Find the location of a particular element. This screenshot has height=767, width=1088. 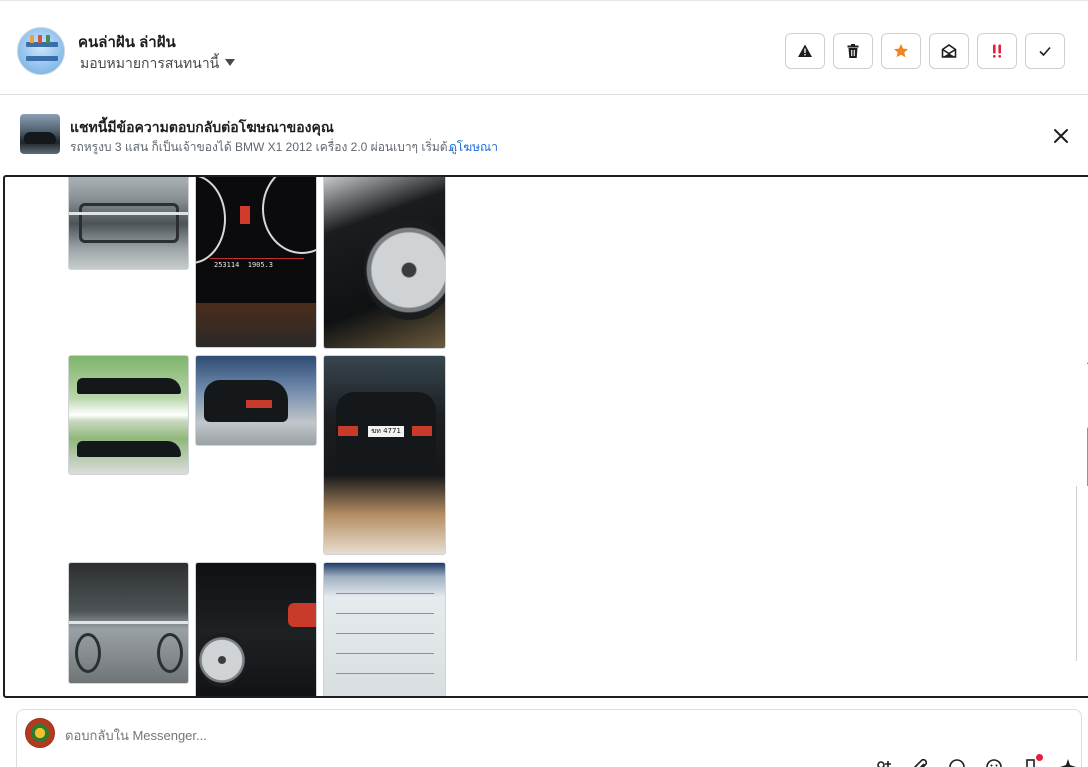

photo-side-flank is located at coordinates (256, 629).